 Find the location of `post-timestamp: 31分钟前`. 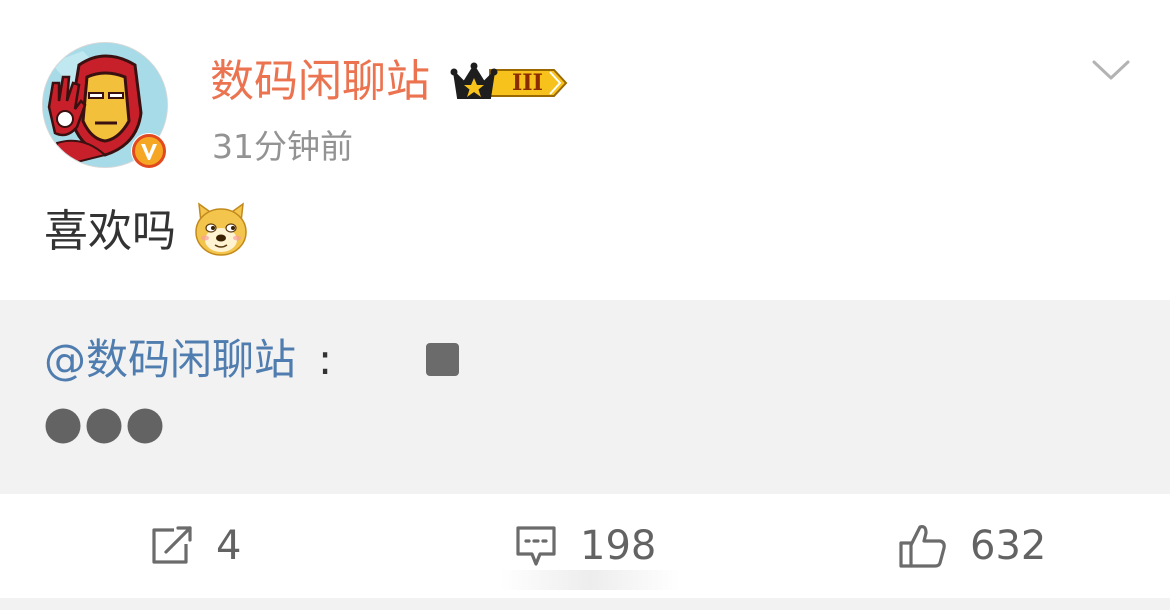

post-timestamp: 31分钟前 is located at coordinates (282, 146).